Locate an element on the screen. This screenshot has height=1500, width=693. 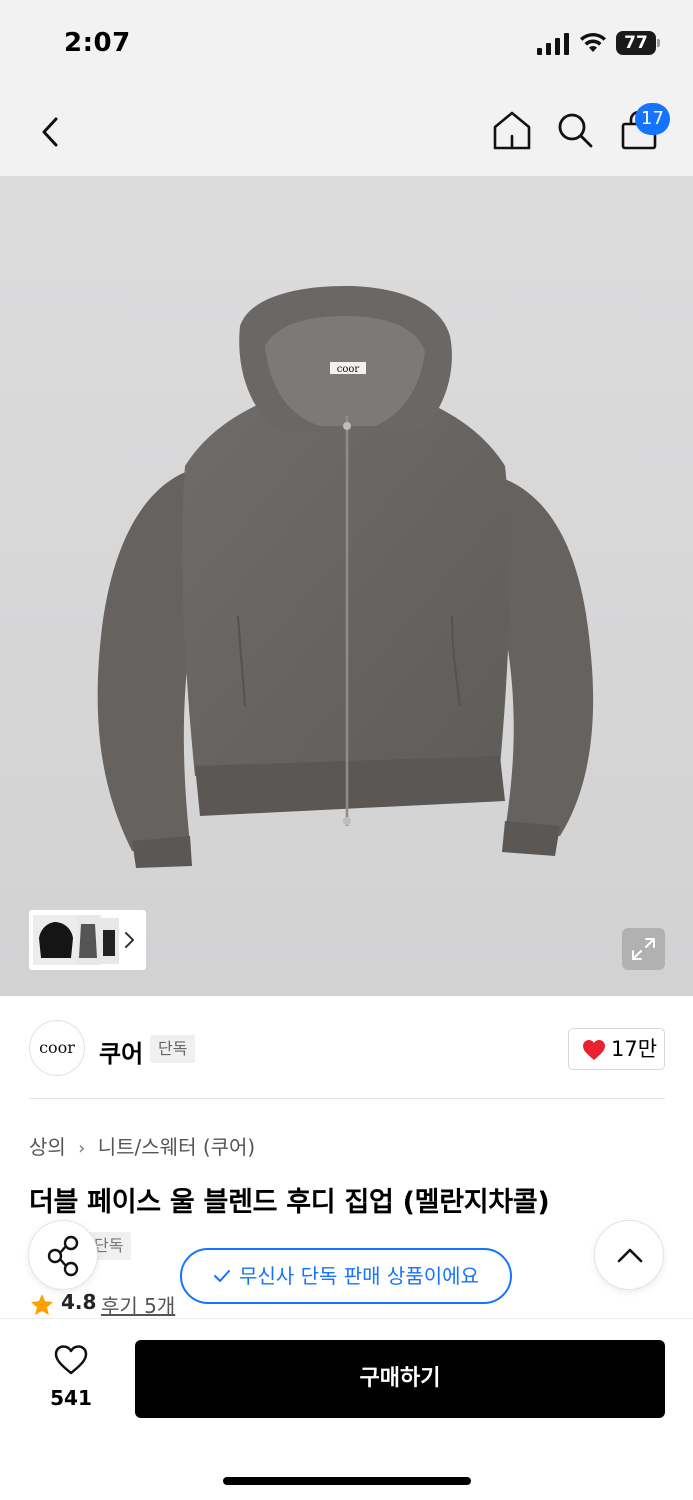
cart-count-badge: 17 is located at coordinates (652, 119).